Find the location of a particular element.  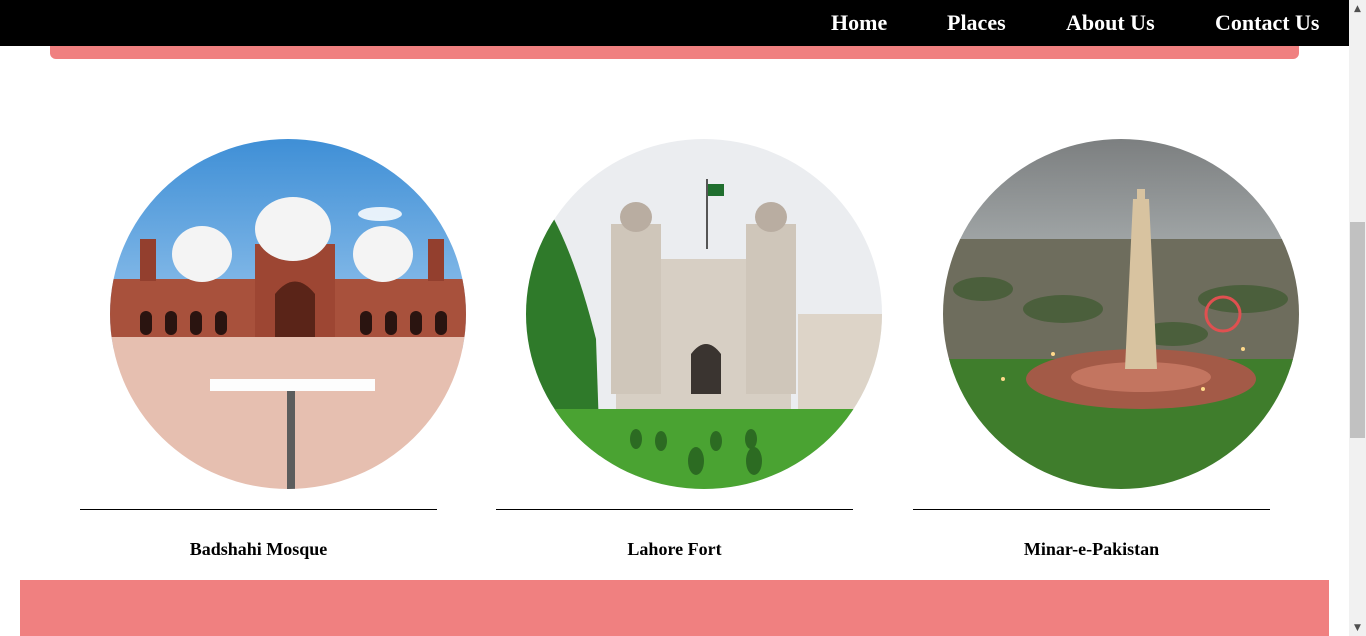

place-name-minar: Minar-e-Pakistan is located at coordinates (1091, 549).